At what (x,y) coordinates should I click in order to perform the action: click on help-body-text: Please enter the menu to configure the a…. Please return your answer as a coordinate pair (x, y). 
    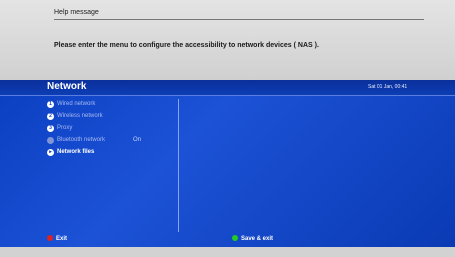
    Looking at the image, I should click on (186, 45).